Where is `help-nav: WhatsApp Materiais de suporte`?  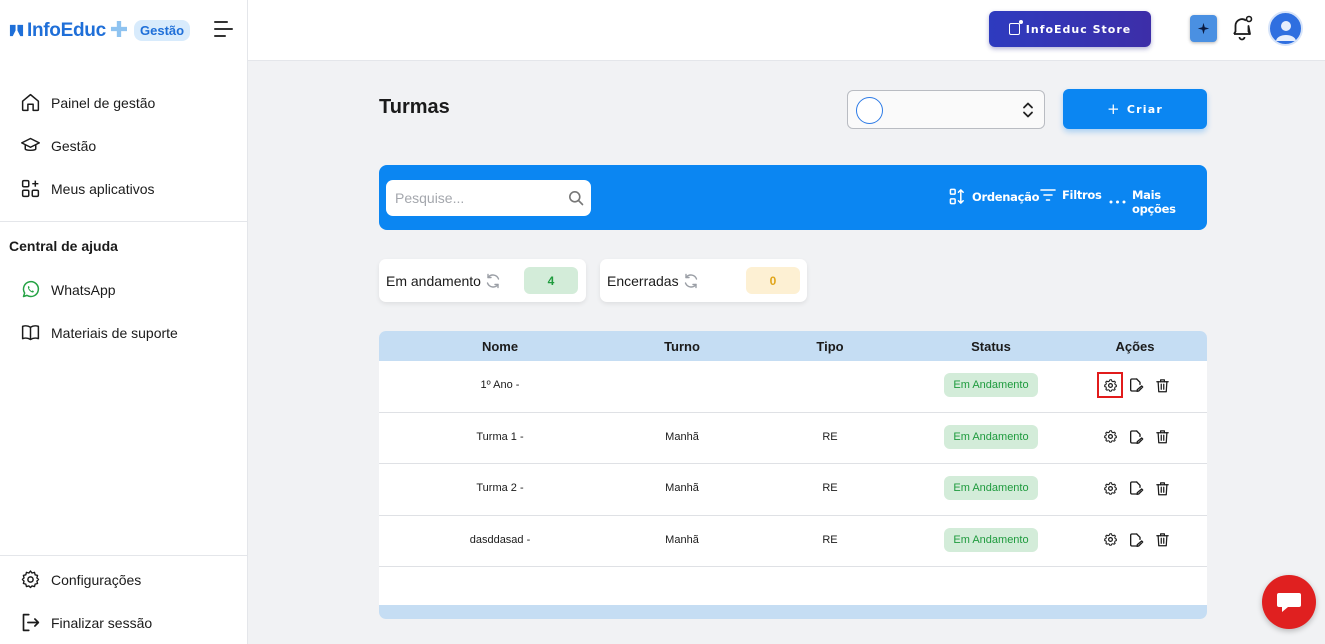 help-nav: WhatsApp Materiais de suporte is located at coordinates (123, 311).